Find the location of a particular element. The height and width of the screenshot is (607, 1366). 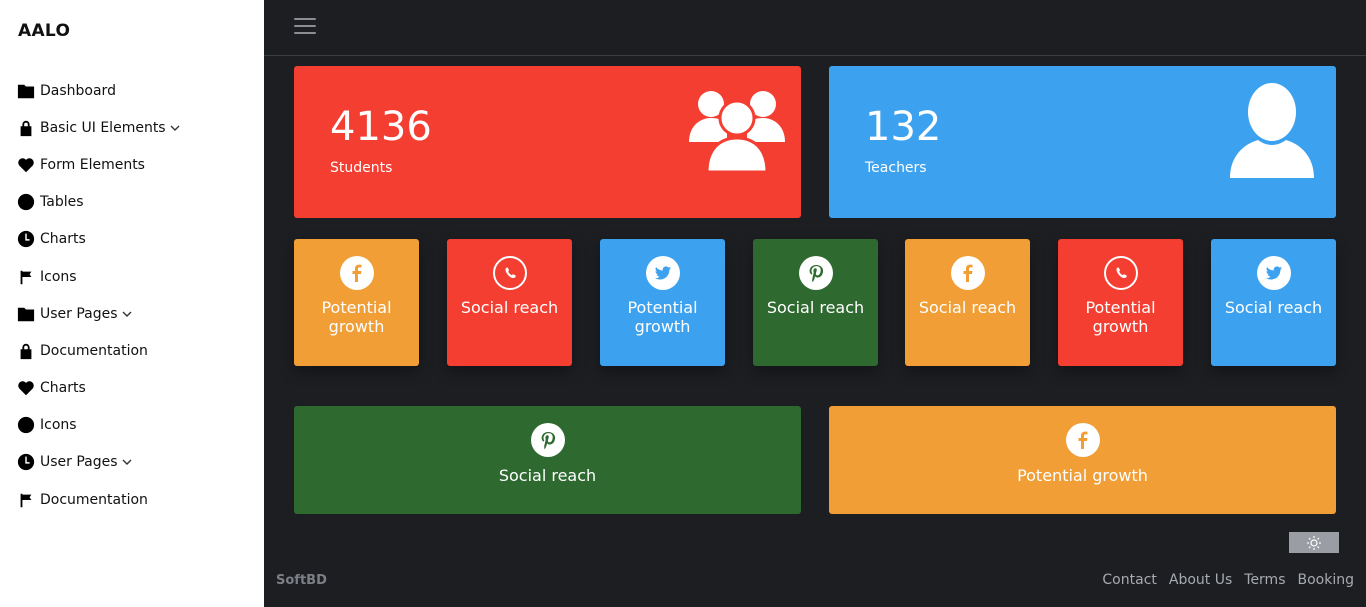

tile-facebook-potential-growth: Potential growth is located at coordinates (356, 302).